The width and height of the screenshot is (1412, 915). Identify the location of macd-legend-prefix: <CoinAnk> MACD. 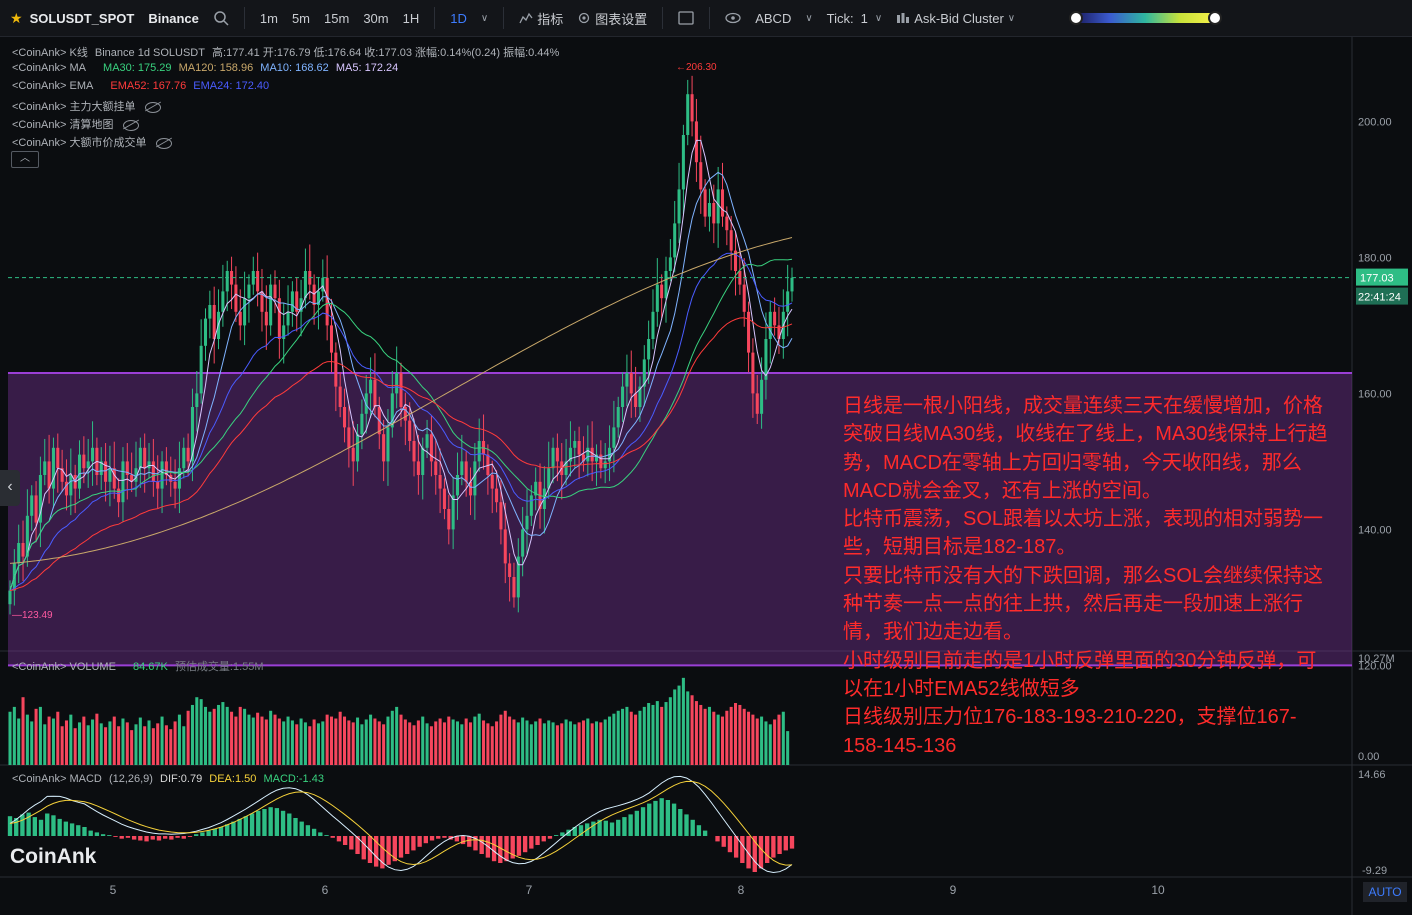
(57, 779).